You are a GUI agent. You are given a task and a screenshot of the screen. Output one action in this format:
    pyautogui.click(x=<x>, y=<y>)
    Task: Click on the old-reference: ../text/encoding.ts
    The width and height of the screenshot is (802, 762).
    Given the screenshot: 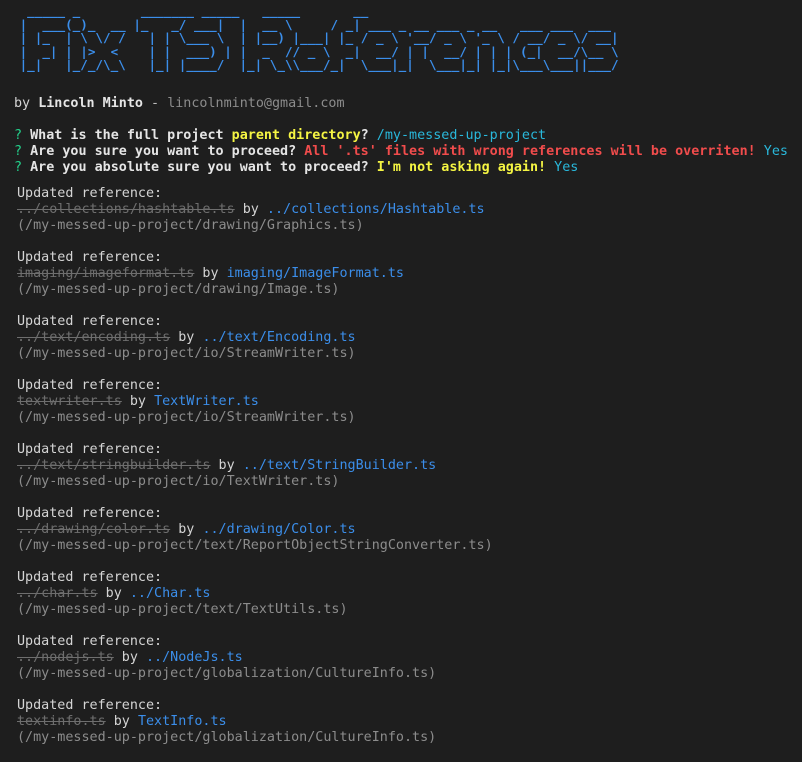 What is the action you would take?
    pyautogui.click(x=94, y=337)
    